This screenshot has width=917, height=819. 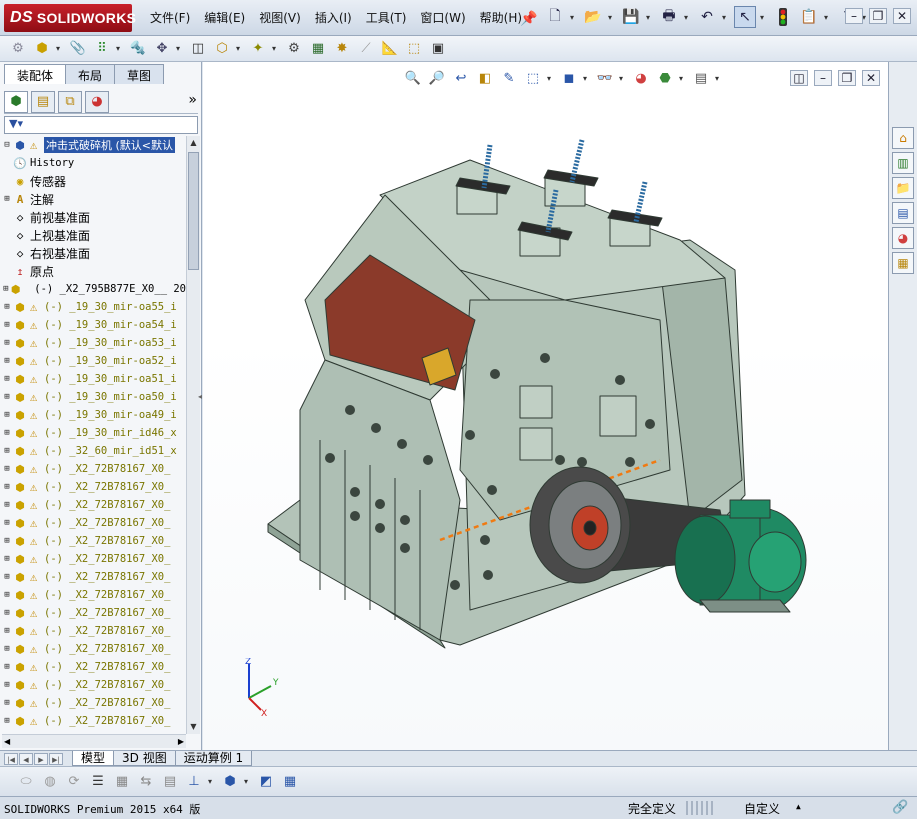 What do you see at coordinates (122, 782) in the screenshot?
I see `grid-icon: ▦` at bounding box center [122, 782].